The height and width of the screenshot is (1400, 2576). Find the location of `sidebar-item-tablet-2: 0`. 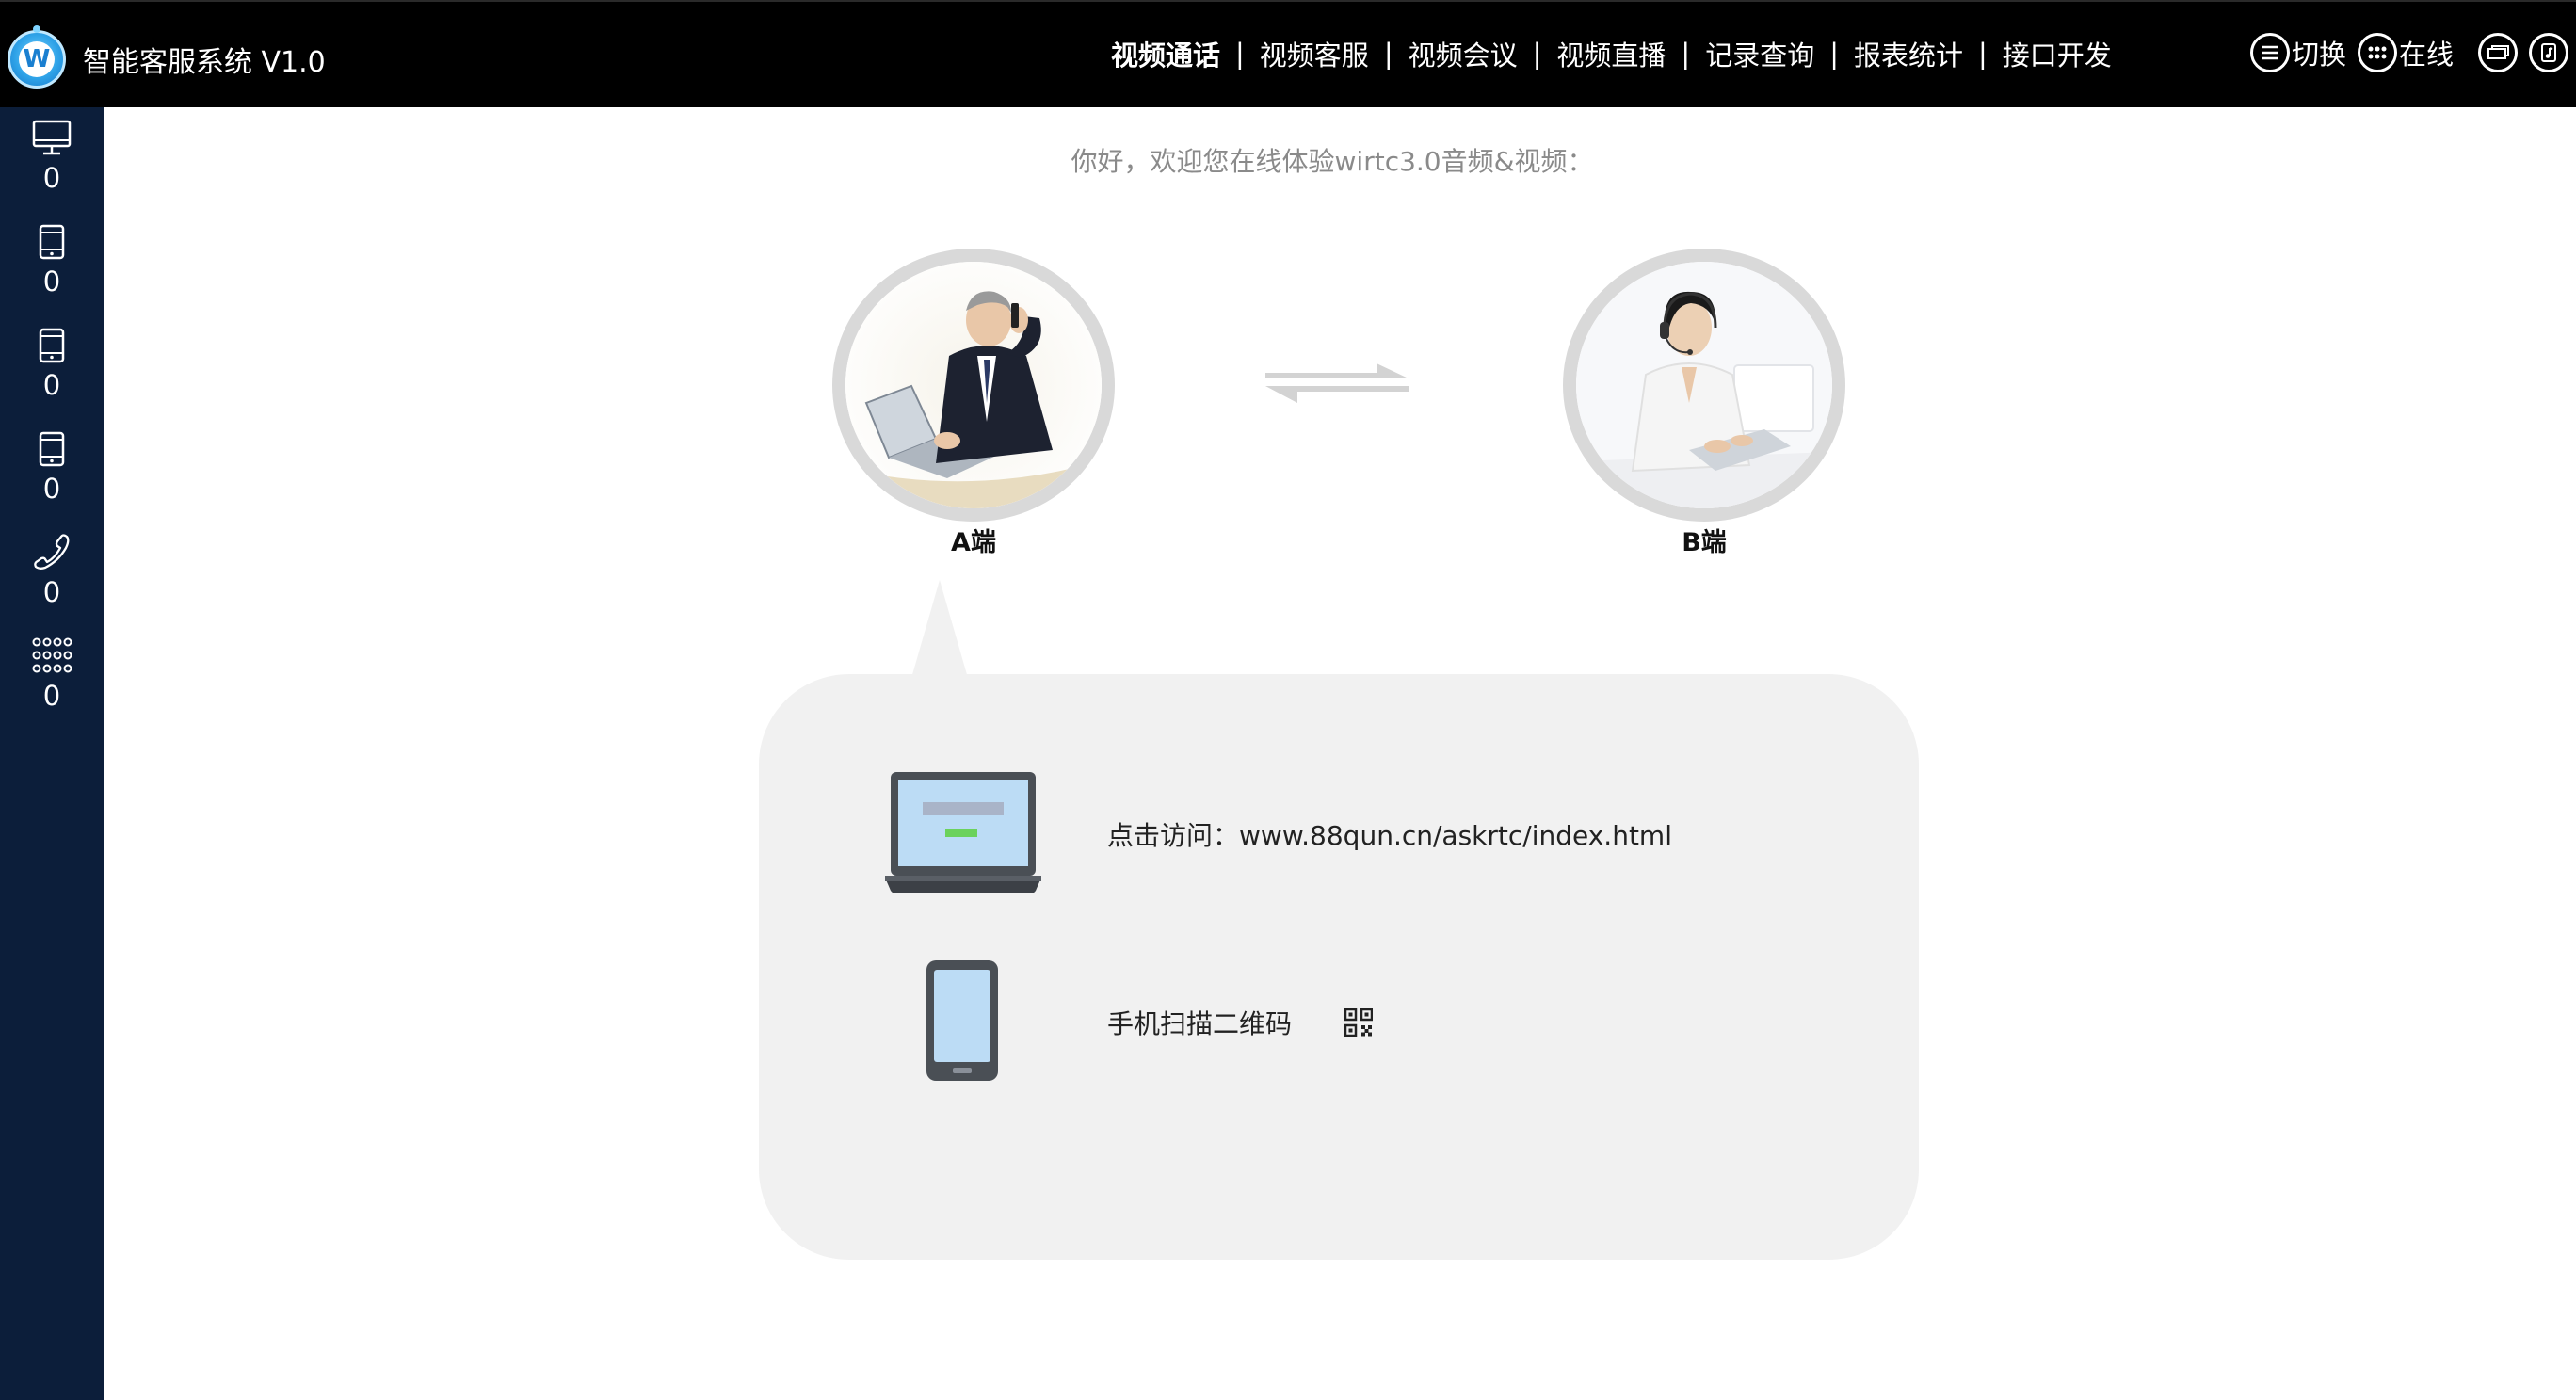

sidebar-item-tablet-2: 0 is located at coordinates (52, 361).